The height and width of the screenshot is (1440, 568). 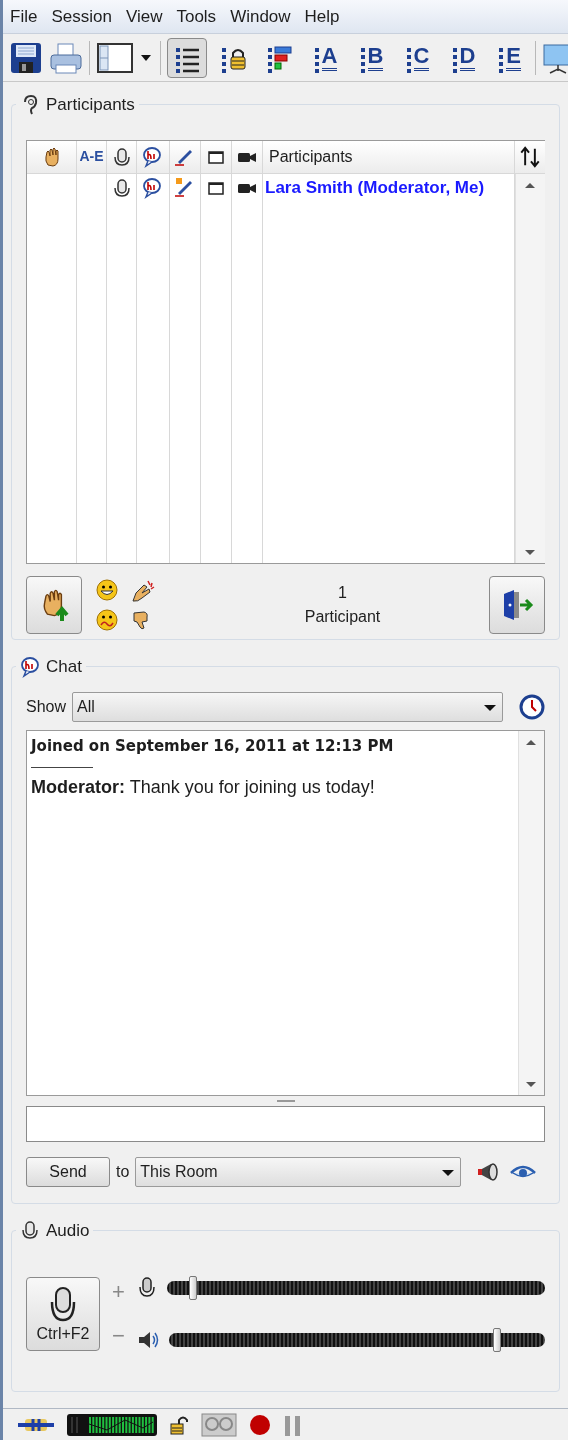 I want to click on clapping-icon, so click(x=143, y=590).